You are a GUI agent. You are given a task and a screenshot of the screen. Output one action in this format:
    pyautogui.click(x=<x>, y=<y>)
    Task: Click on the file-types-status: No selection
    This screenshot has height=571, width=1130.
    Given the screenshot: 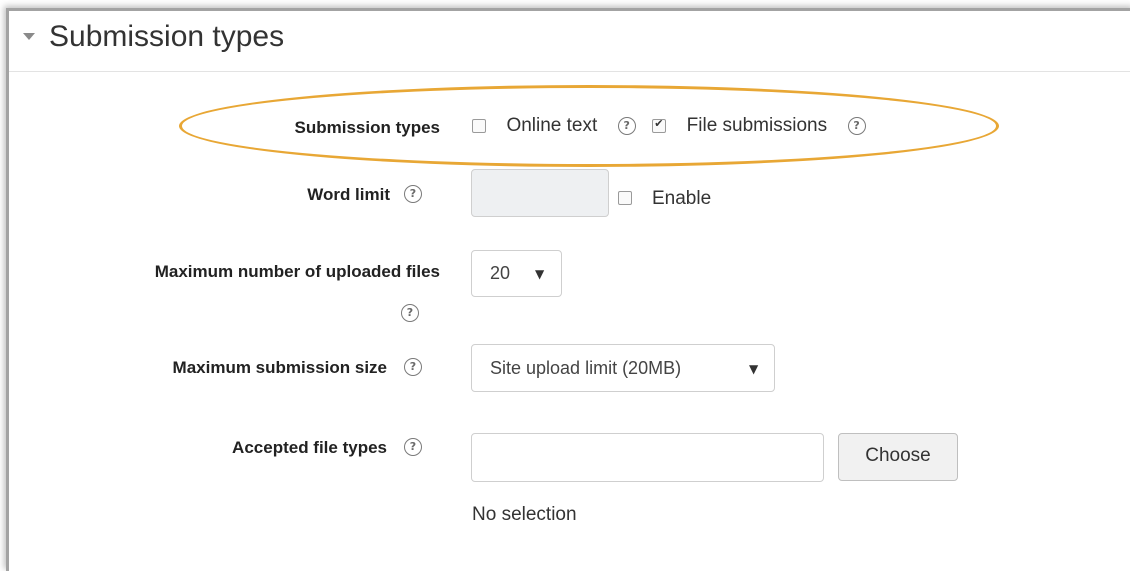 What is the action you would take?
    pyautogui.click(x=524, y=514)
    